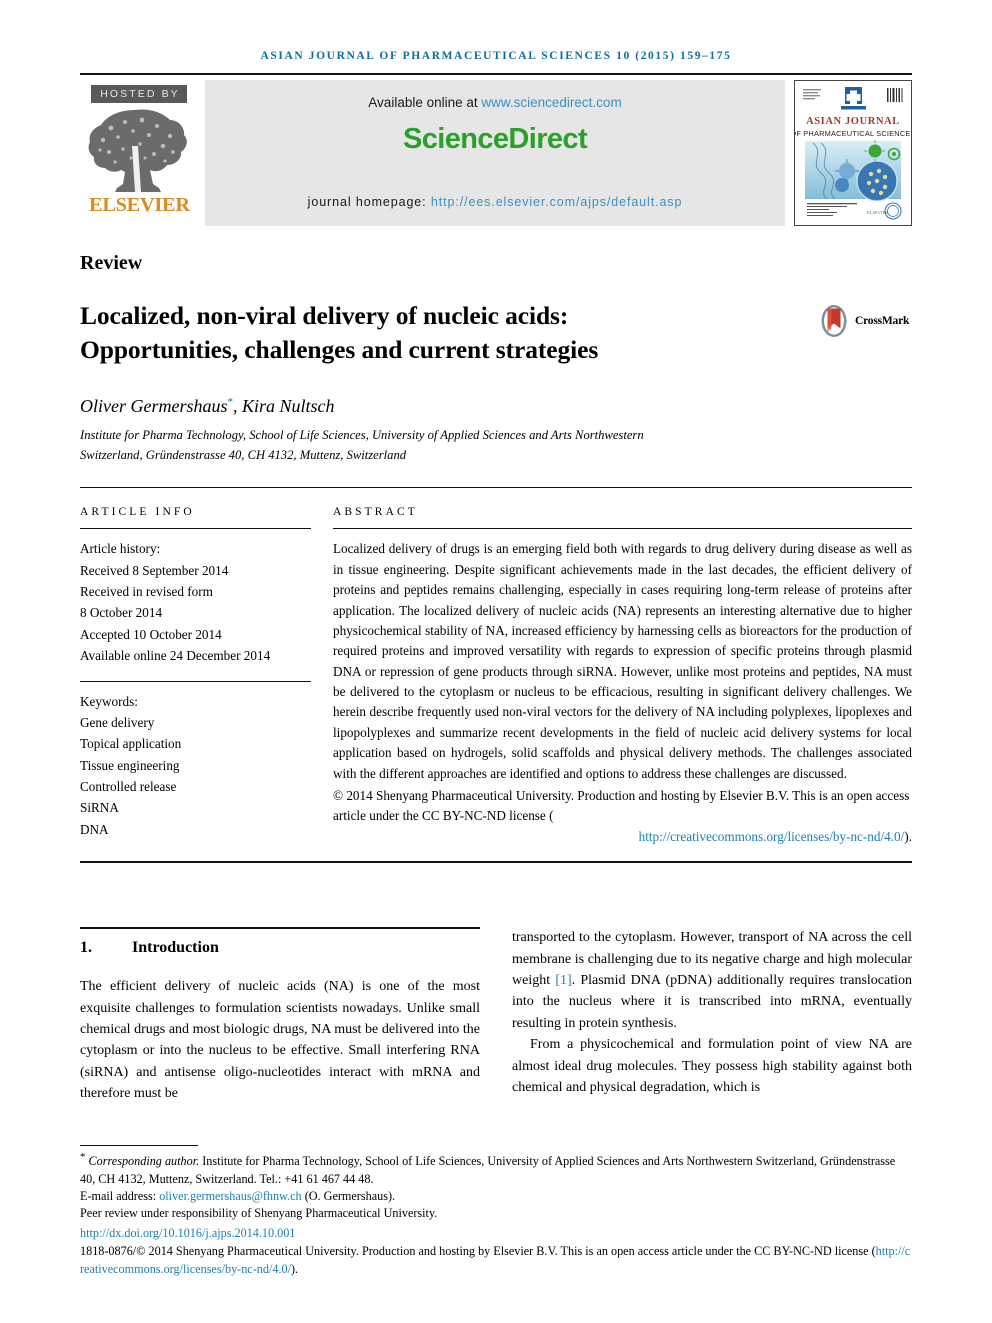 This screenshot has width=992, height=1323. I want to click on history-item: Received in revised form, so click(146, 592).